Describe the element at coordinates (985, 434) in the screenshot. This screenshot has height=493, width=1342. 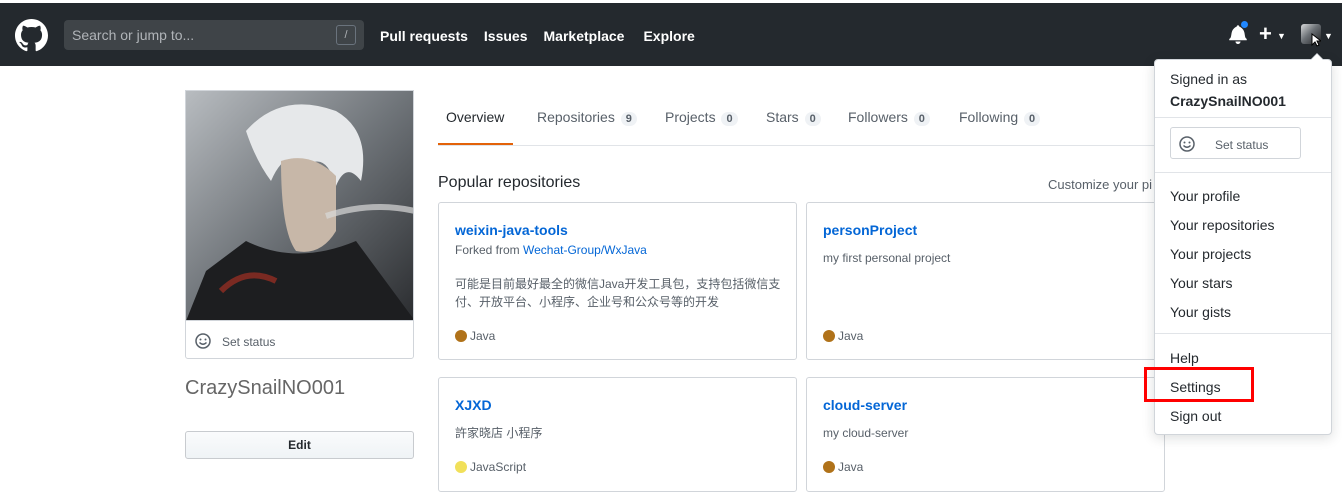
I see `repo-card: cloud-server my cloud-server Java` at that location.